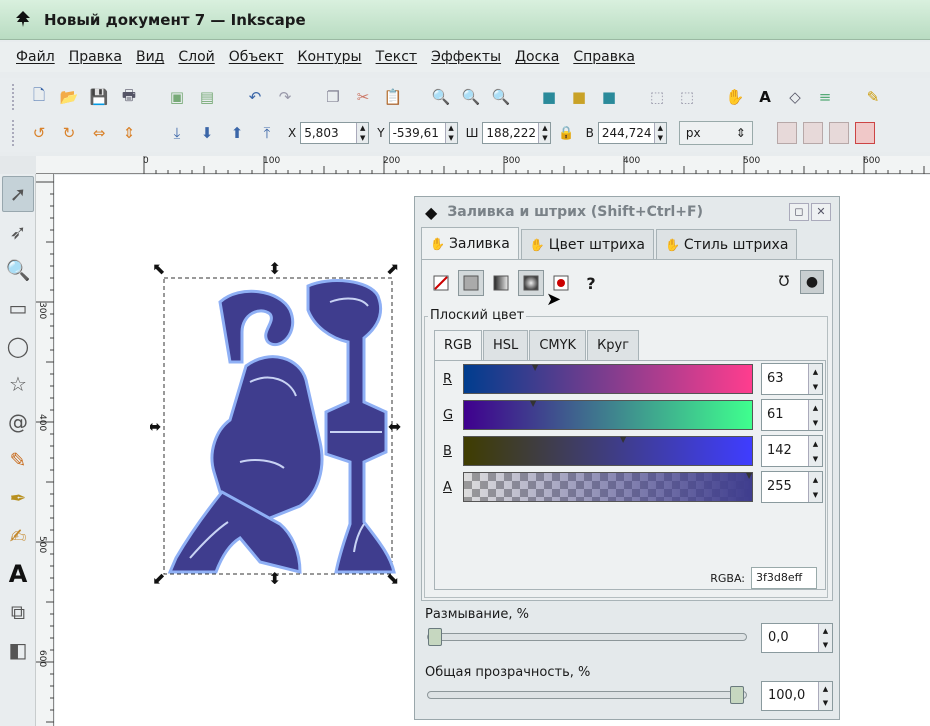 The image size is (930, 726). I want to click on blur-slider-knob, so click(435, 637).